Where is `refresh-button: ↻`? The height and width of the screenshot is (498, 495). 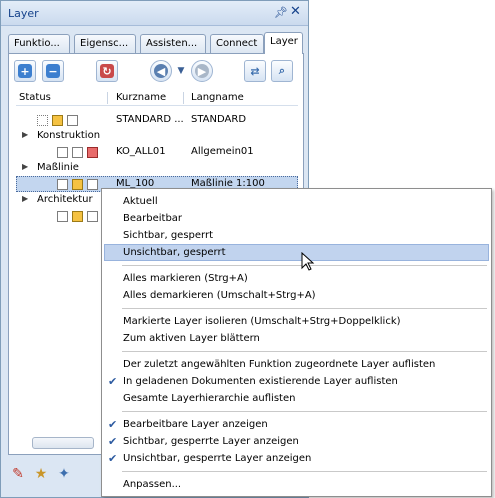 refresh-button: ↻ is located at coordinates (107, 71).